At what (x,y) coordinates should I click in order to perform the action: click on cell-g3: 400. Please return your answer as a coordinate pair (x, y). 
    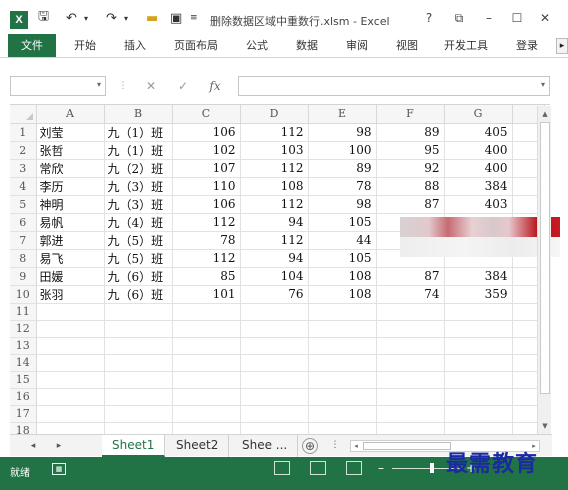
    Looking at the image, I should click on (478, 168).